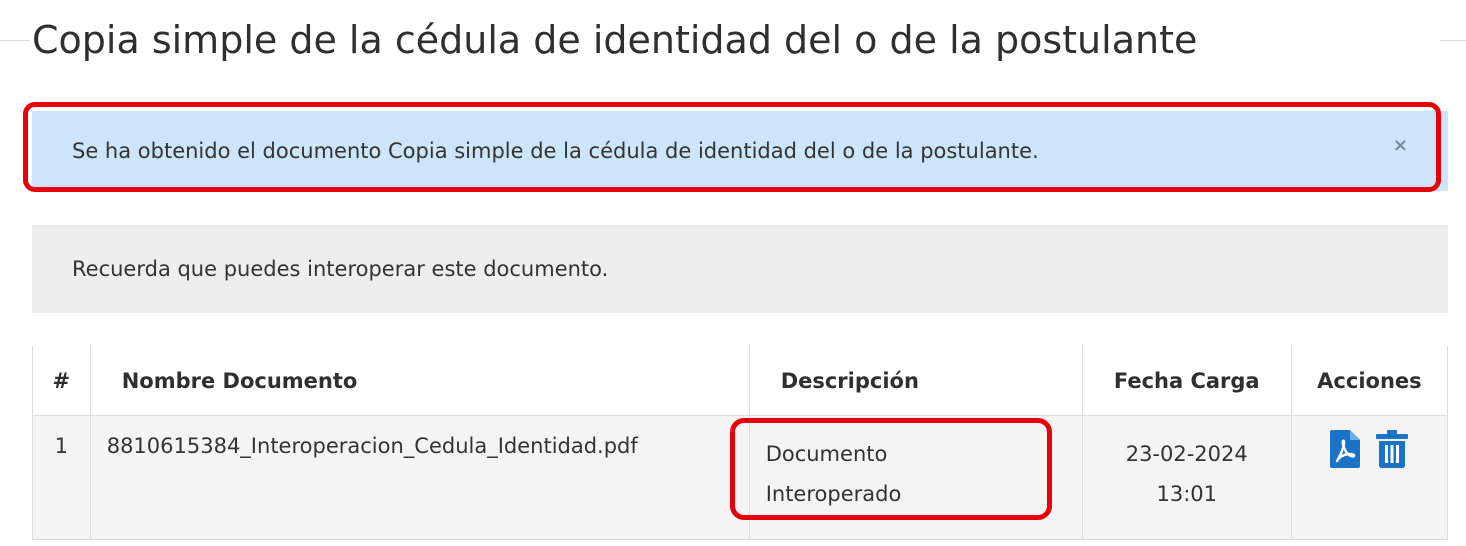  I want to click on title-rule-left, so click(15, 40).